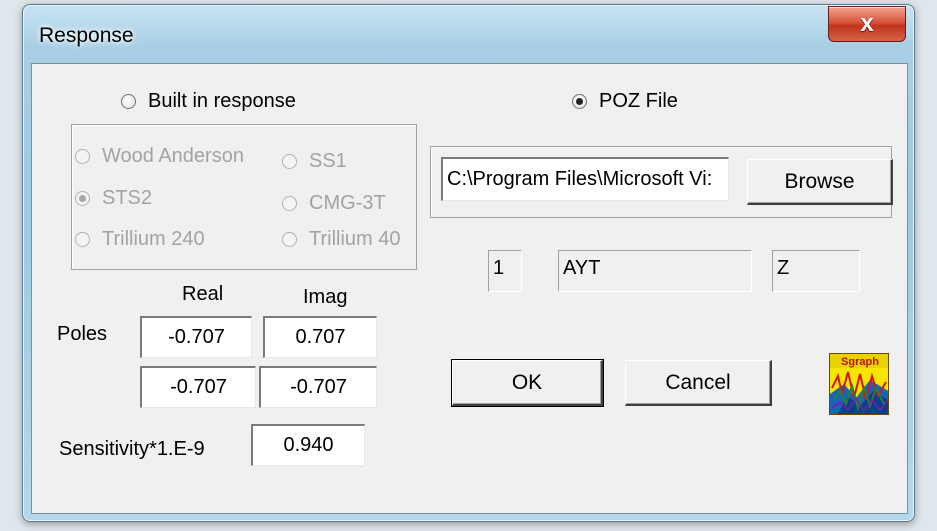 The width and height of the screenshot is (937, 531). What do you see at coordinates (820, 182) in the screenshot?
I see `browse-button: Browse` at bounding box center [820, 182].